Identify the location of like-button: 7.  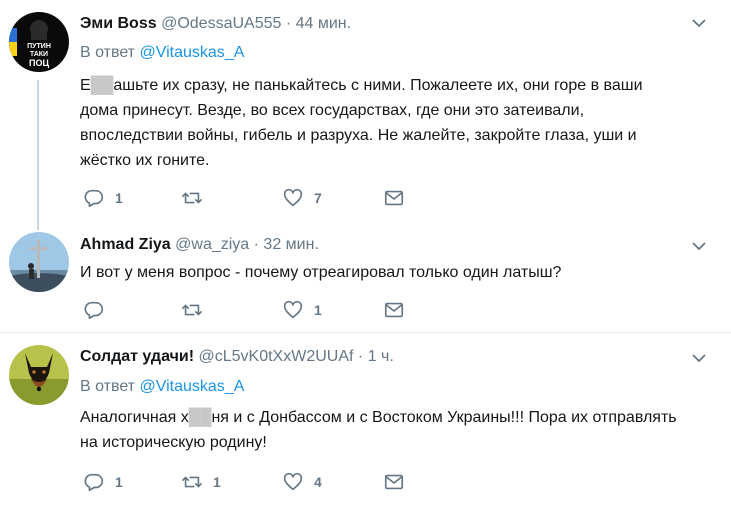
(302, 198).